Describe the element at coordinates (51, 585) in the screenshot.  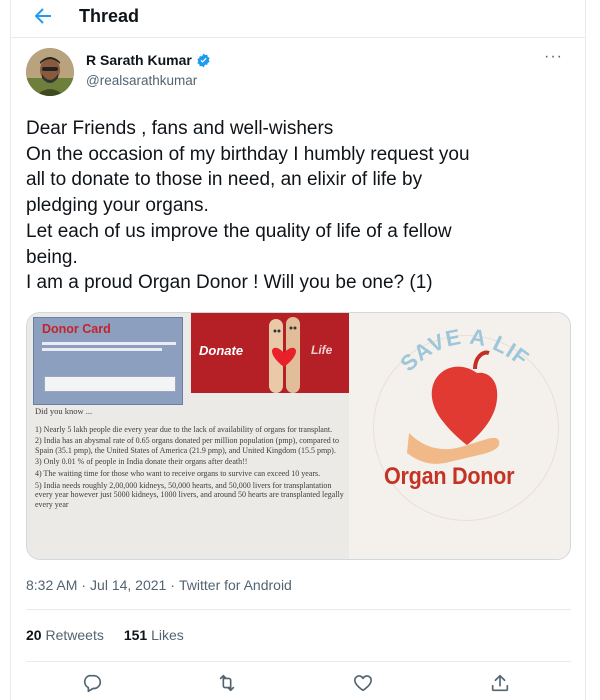
I see `tweet-time: 8:32 AM` at that location.